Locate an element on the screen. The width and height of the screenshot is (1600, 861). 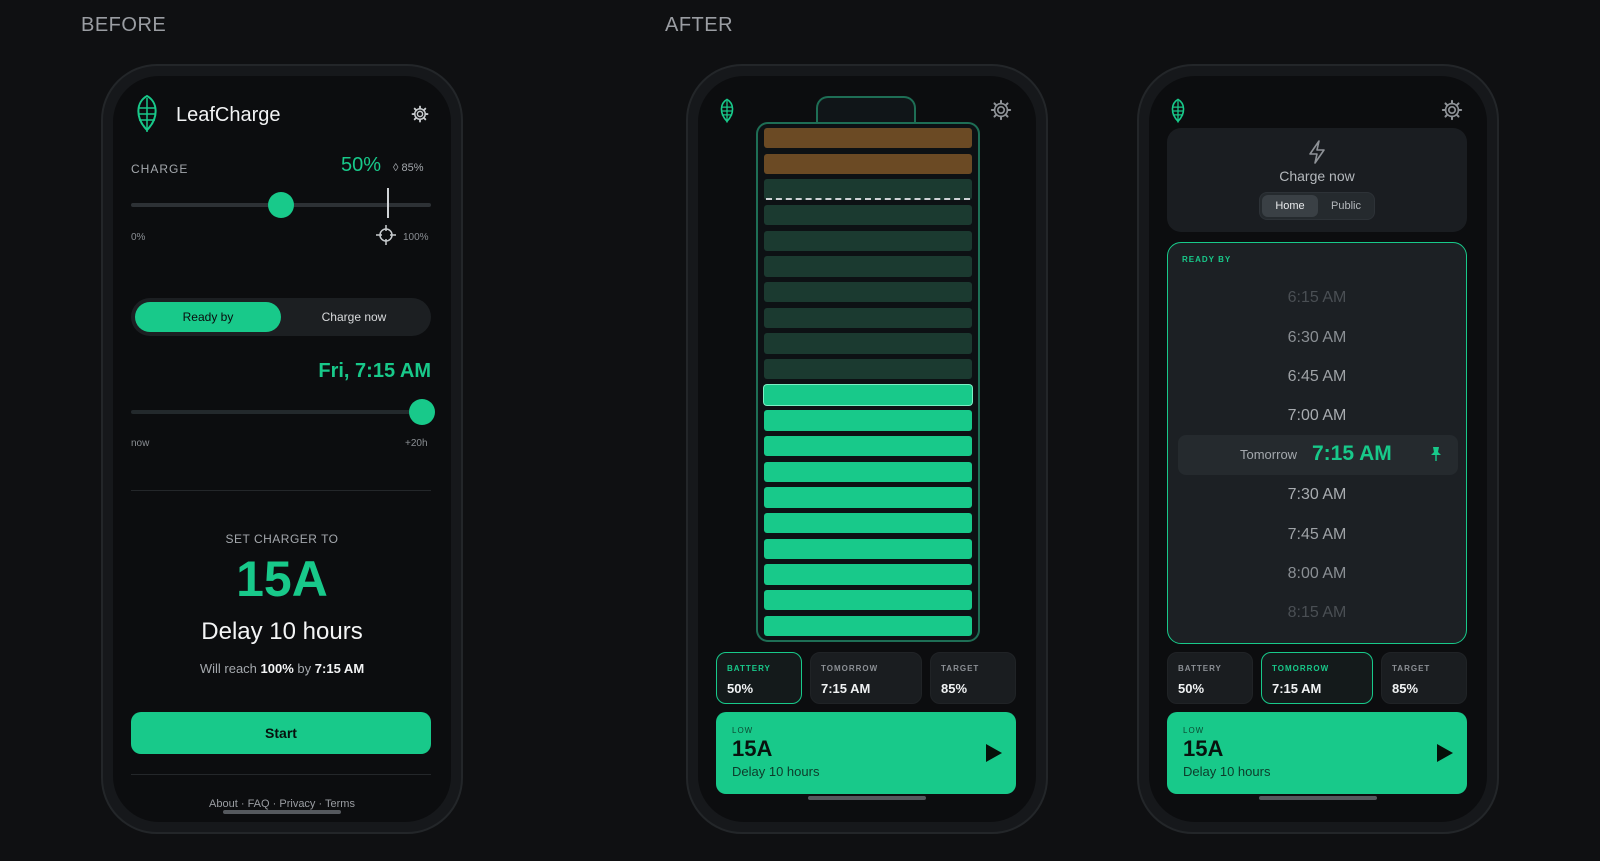
tab-home: Home is located at coordinates (1290, 206).